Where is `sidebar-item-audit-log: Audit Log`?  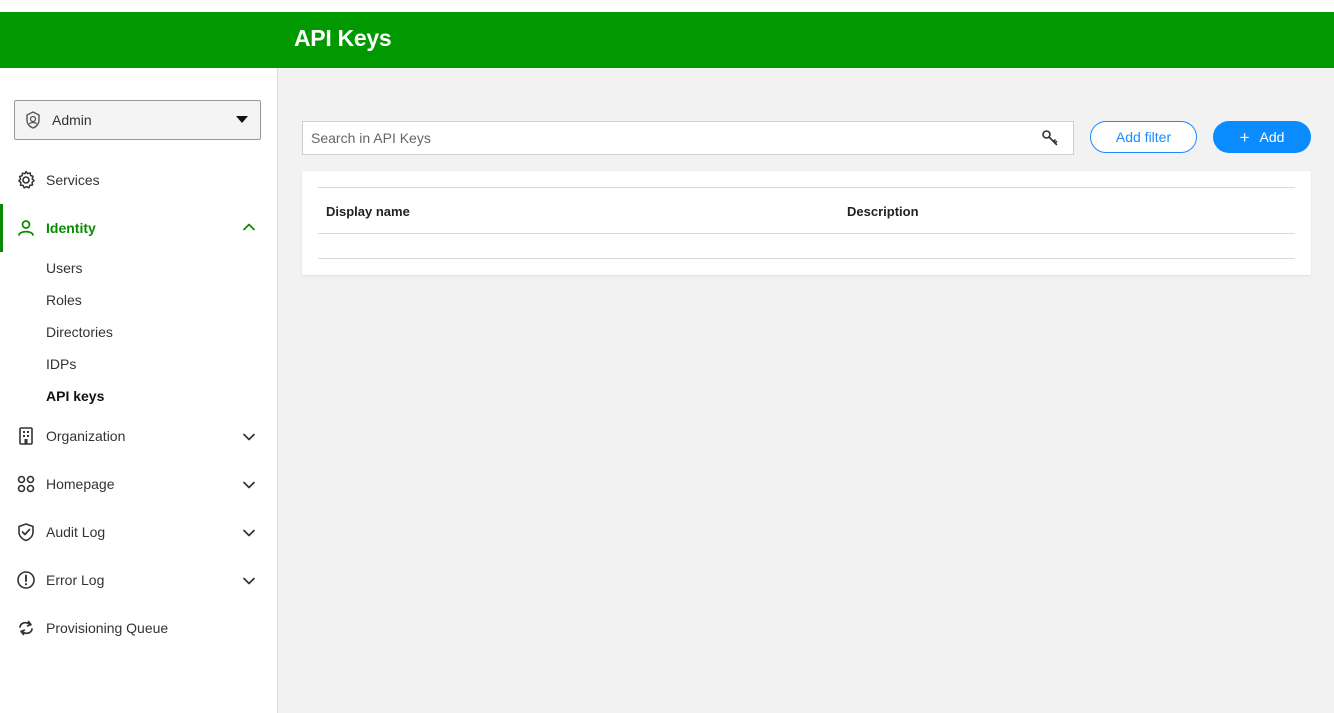 sidebar-item-audit-log: Audit Log is located at coordinates (138, 532).